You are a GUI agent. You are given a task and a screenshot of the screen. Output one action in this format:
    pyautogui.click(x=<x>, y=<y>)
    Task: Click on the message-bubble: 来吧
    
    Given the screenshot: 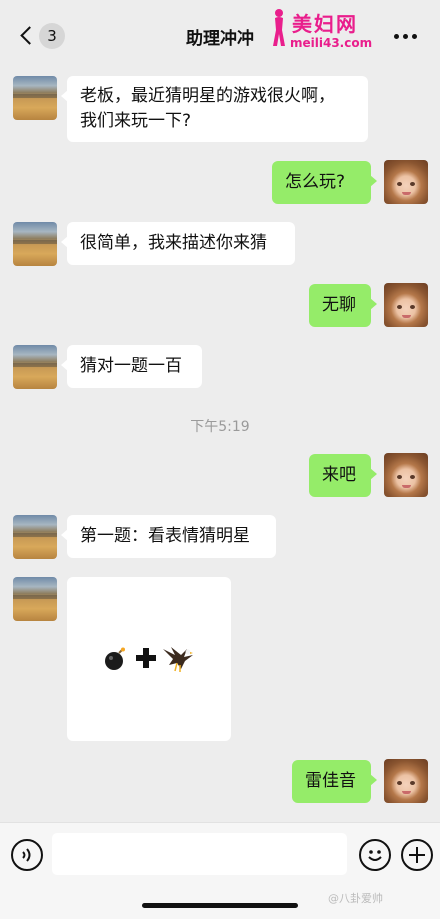 What is the action you would take?
    pyautogui.click(x=343, y=475)
    